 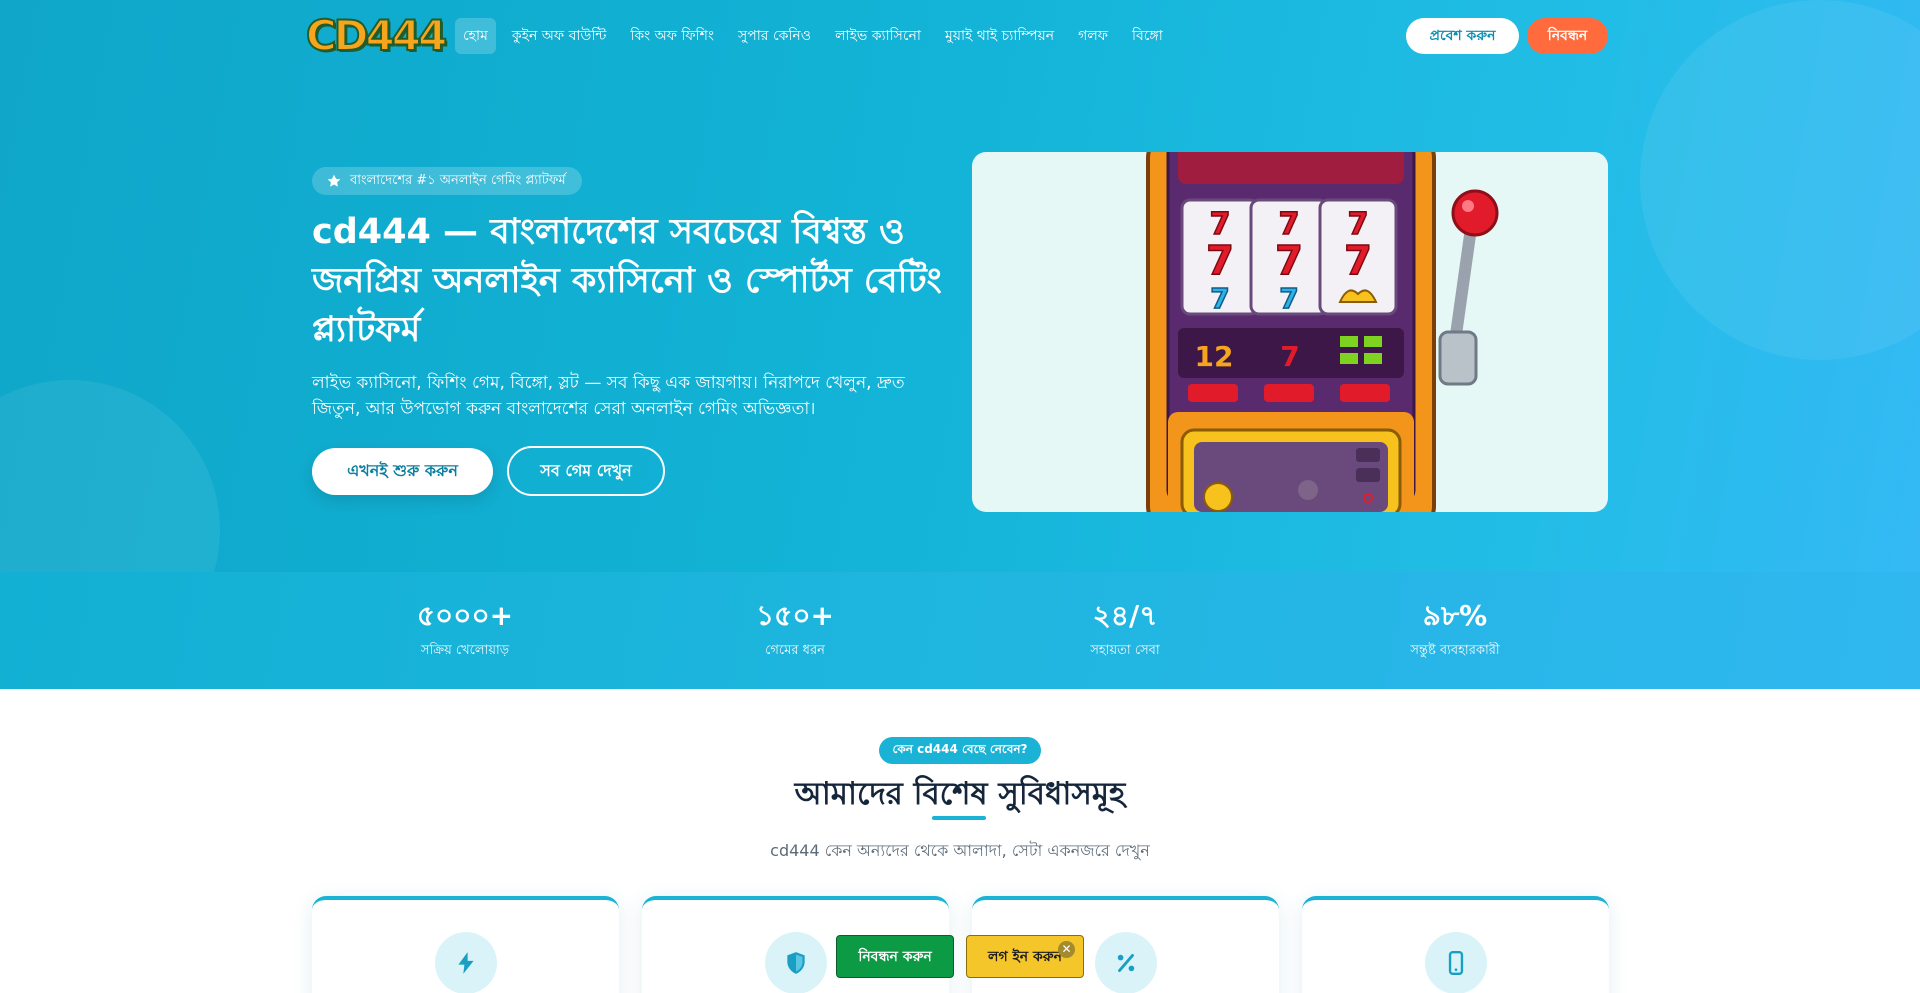 I want to click on lightning-icon, so click(x=466, y=963).